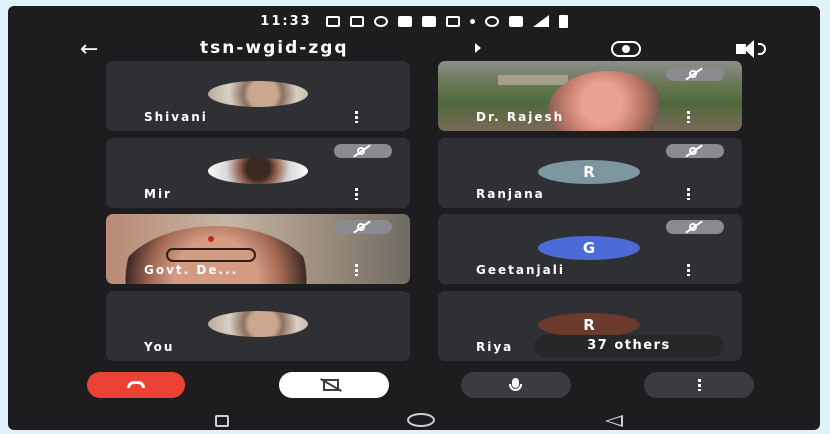  Describe the element at coordinates (158, 194) in the screenshot. I see `participant-name: Mir` at that location.